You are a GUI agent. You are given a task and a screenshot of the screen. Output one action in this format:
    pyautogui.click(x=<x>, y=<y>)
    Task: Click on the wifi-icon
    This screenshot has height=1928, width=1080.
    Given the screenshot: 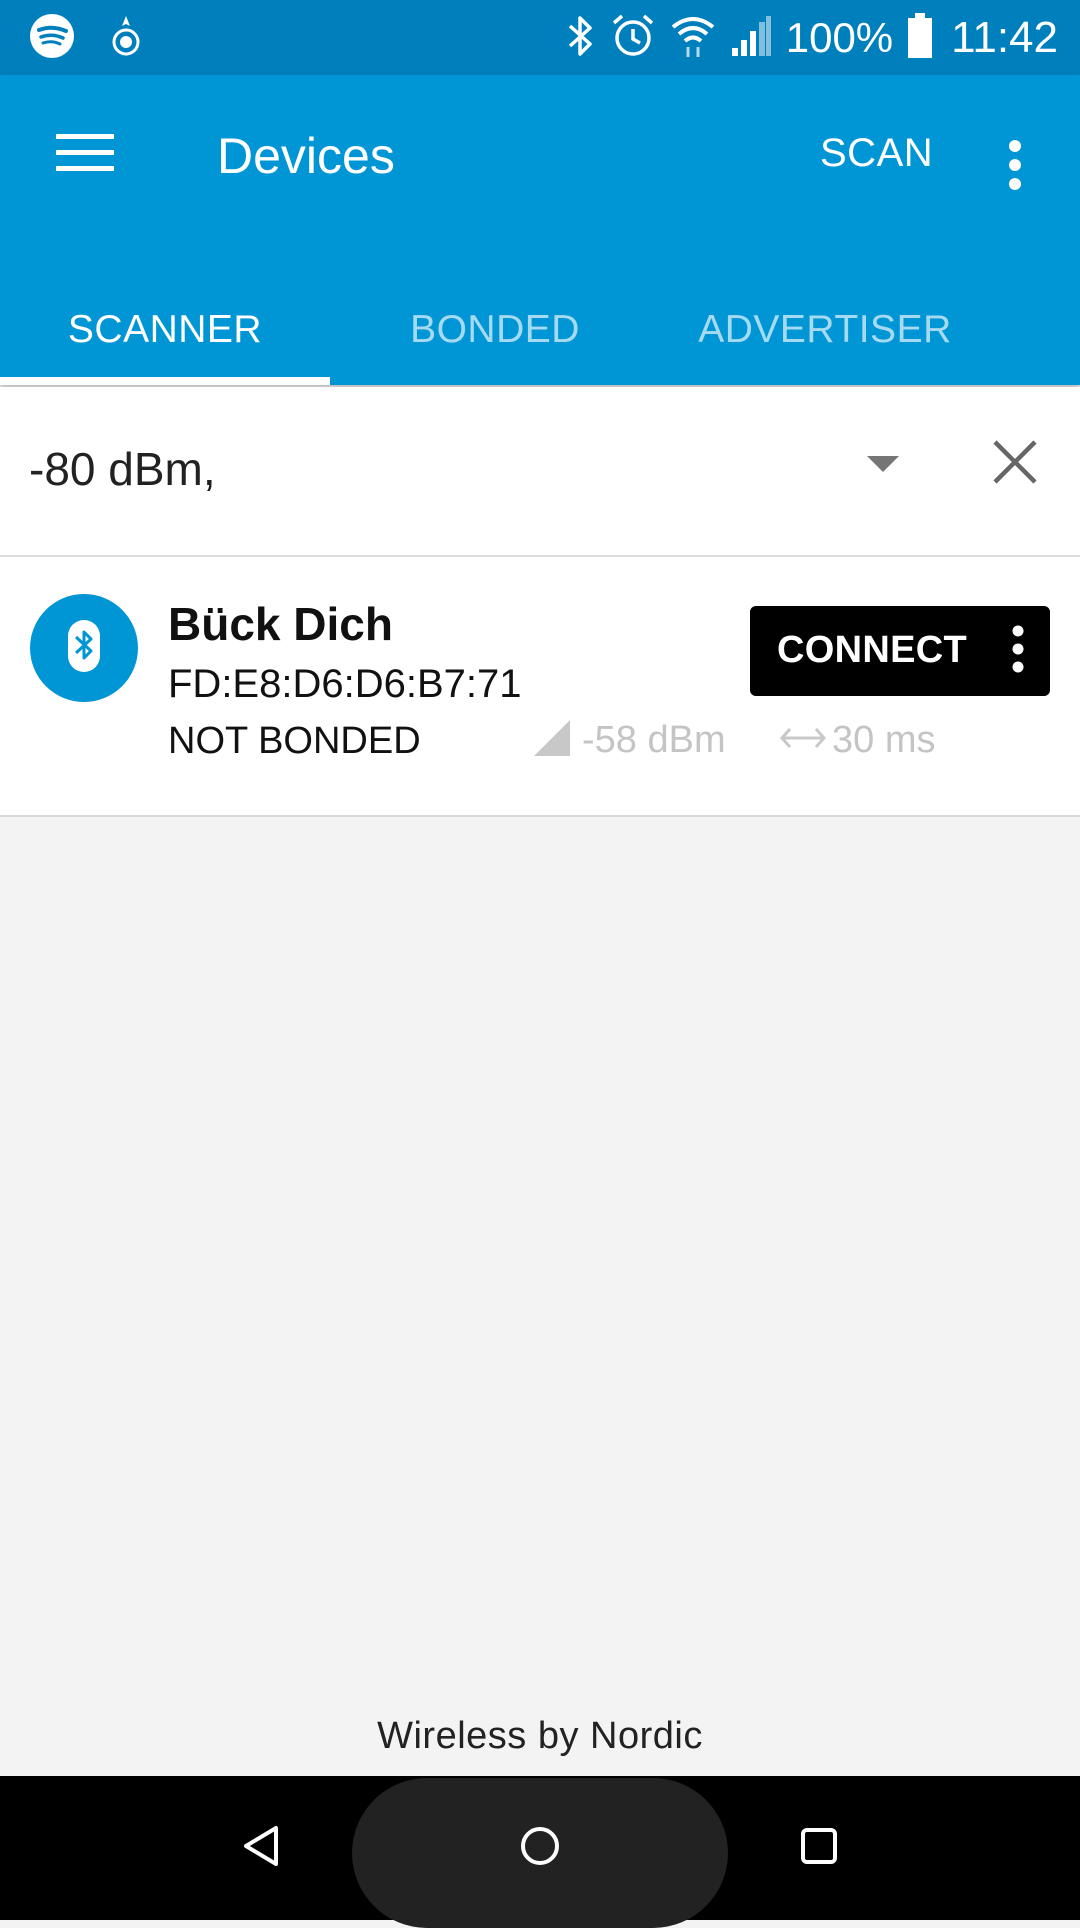 What is the action you would take?
    pyautogui.click(x=693, y=38)
    